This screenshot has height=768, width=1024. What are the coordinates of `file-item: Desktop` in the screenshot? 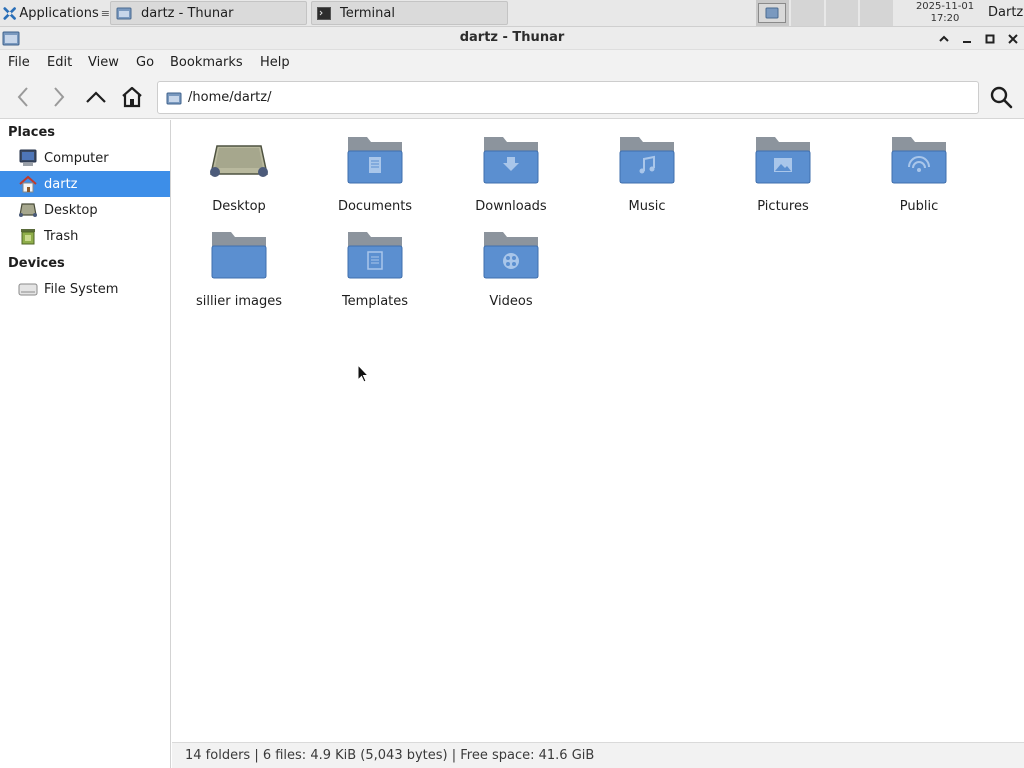 It's located at (239, 168).